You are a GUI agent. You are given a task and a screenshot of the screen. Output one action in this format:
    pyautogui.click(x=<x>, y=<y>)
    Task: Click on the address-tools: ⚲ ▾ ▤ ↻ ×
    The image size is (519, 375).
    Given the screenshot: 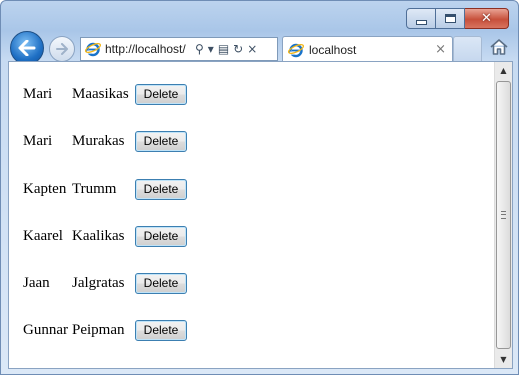 What is the action you would take?
    pyautogui.click(x=228, y=49)
    